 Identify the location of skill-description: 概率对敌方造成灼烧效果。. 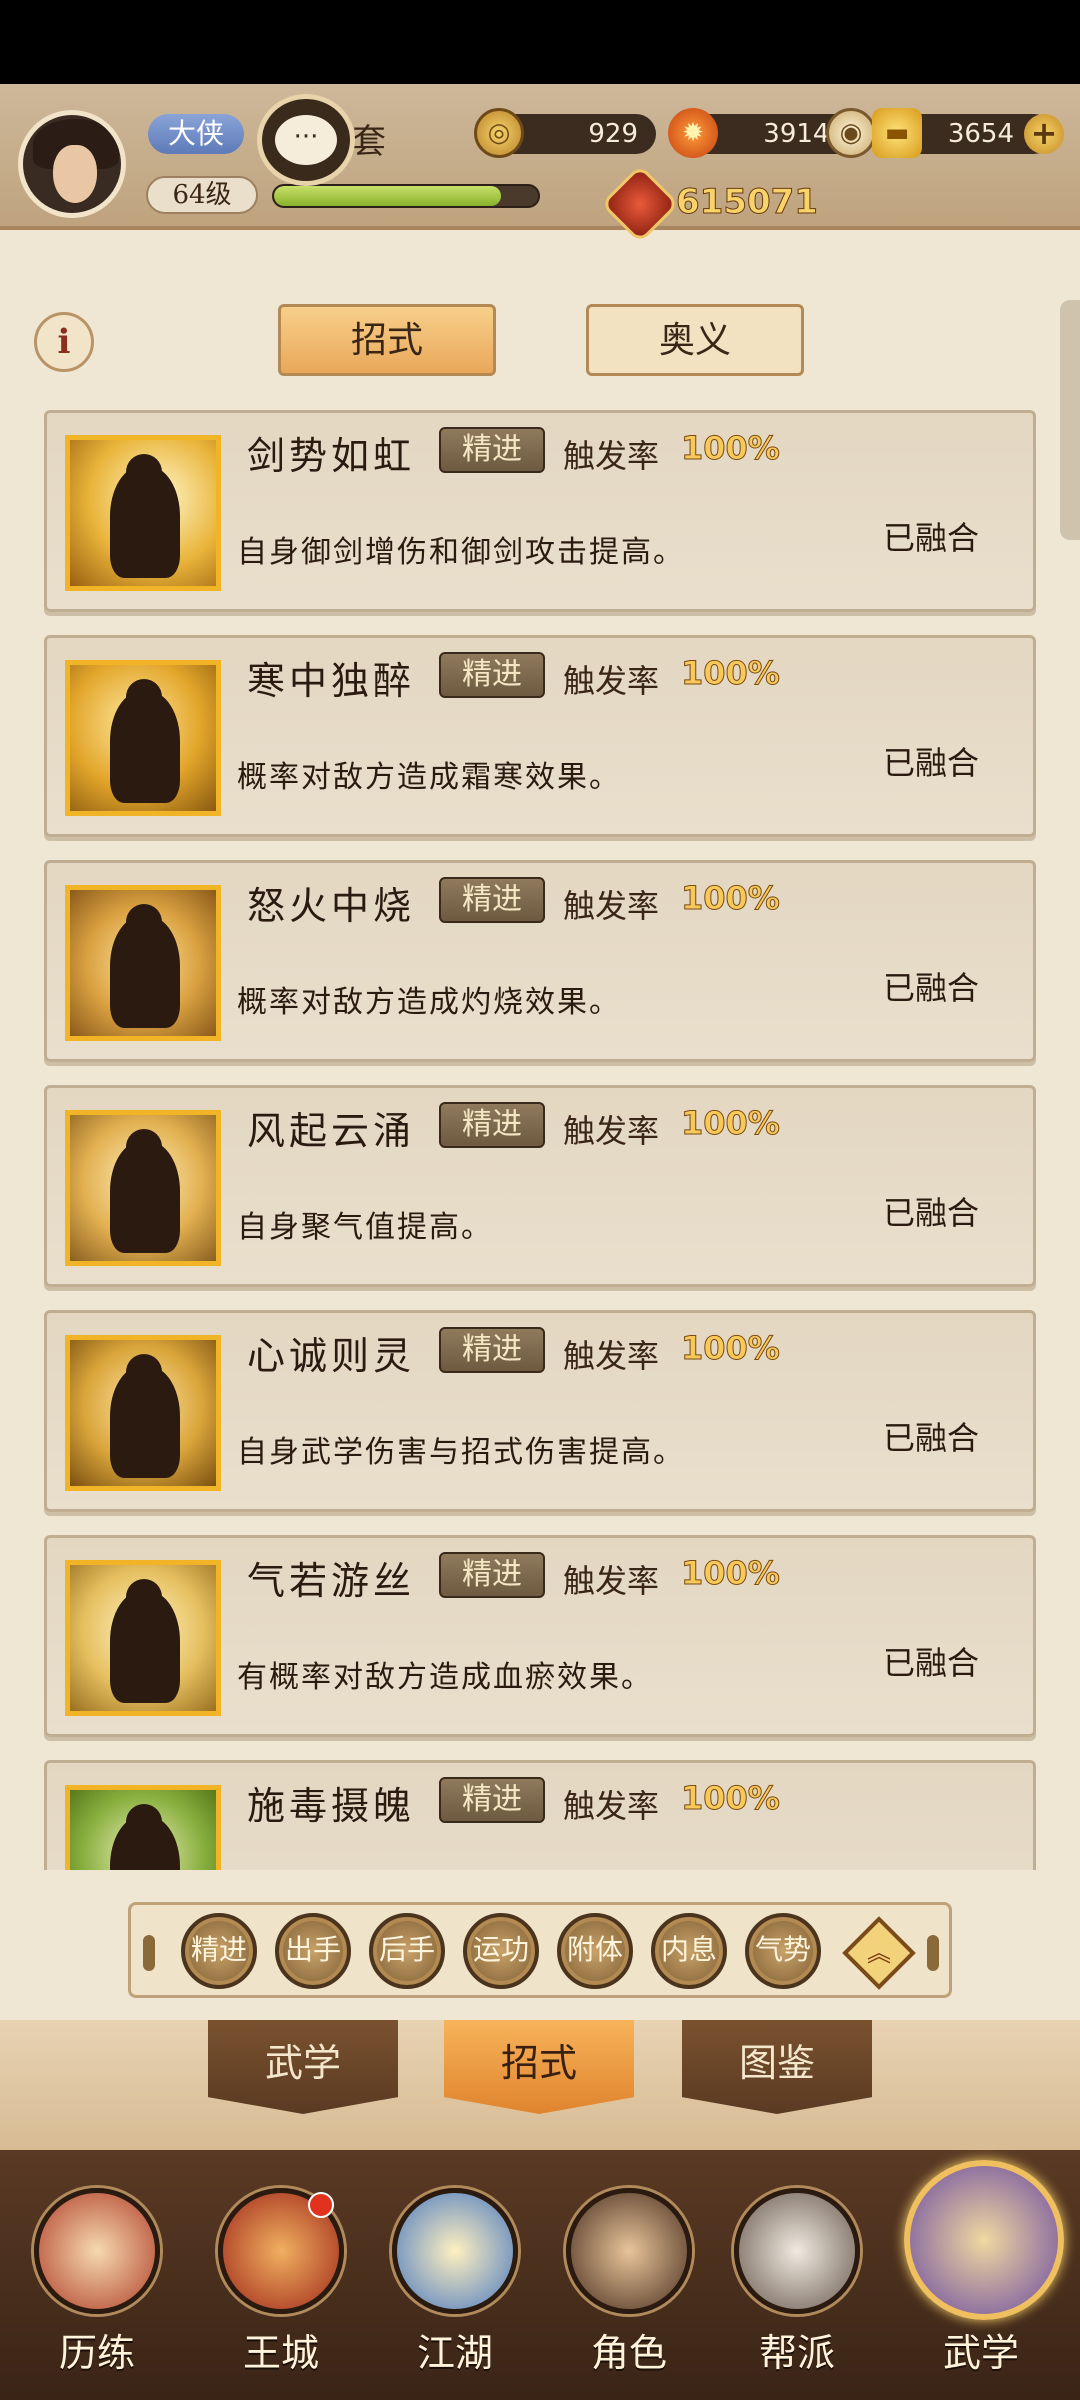
(429, 1002).